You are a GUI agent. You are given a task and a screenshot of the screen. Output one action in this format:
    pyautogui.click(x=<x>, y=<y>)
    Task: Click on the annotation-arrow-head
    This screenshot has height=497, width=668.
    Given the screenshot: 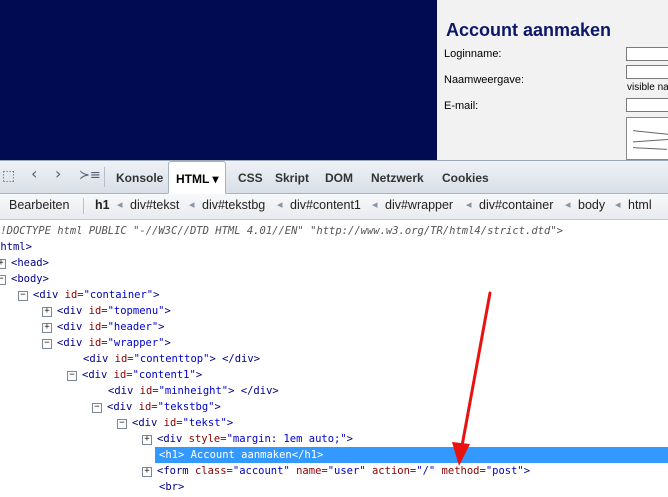 What is the action you would take?
    pyautogui.click(x=461, y=454)
    